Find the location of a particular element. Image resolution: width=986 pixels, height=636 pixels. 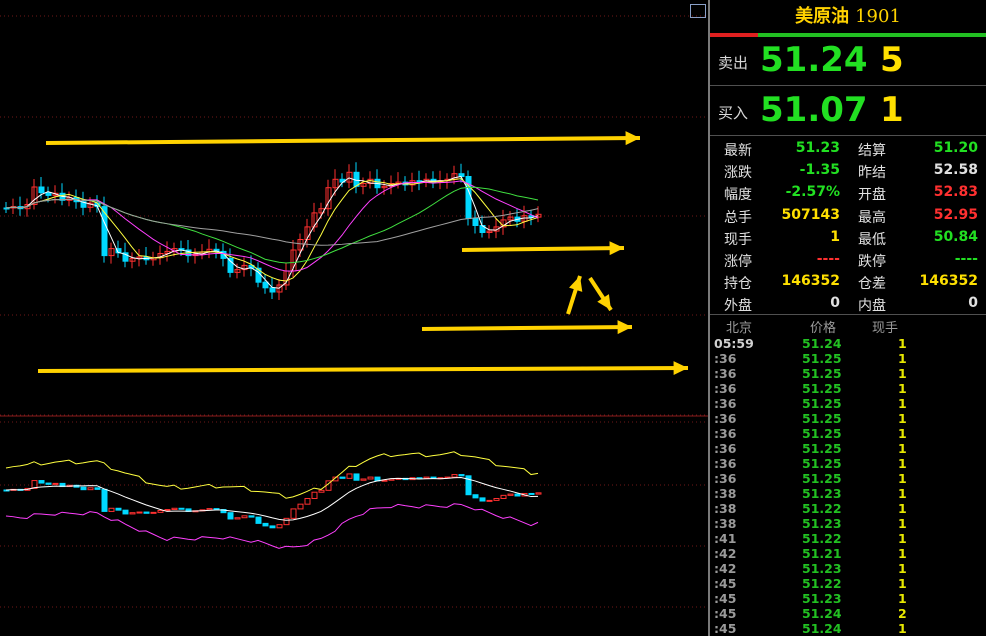

bid-price: 51.07 is located at coordinates (814, 110).